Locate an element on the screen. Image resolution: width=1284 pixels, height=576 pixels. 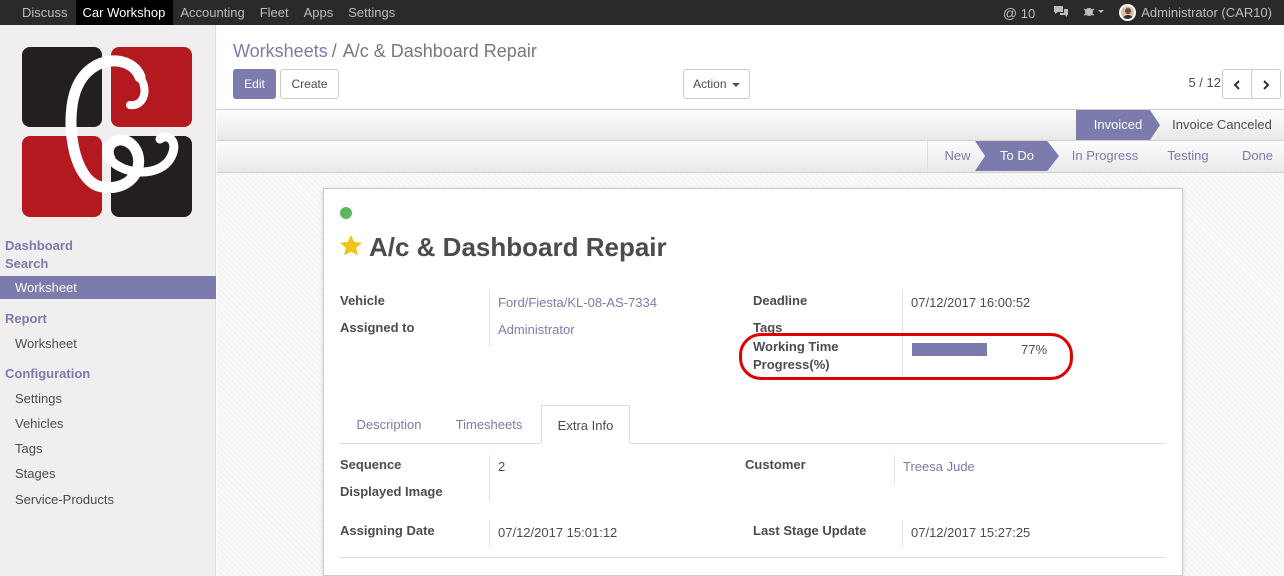
status-invoice-canceled: Invoice Canceled is located at coordinates (1222, 125).